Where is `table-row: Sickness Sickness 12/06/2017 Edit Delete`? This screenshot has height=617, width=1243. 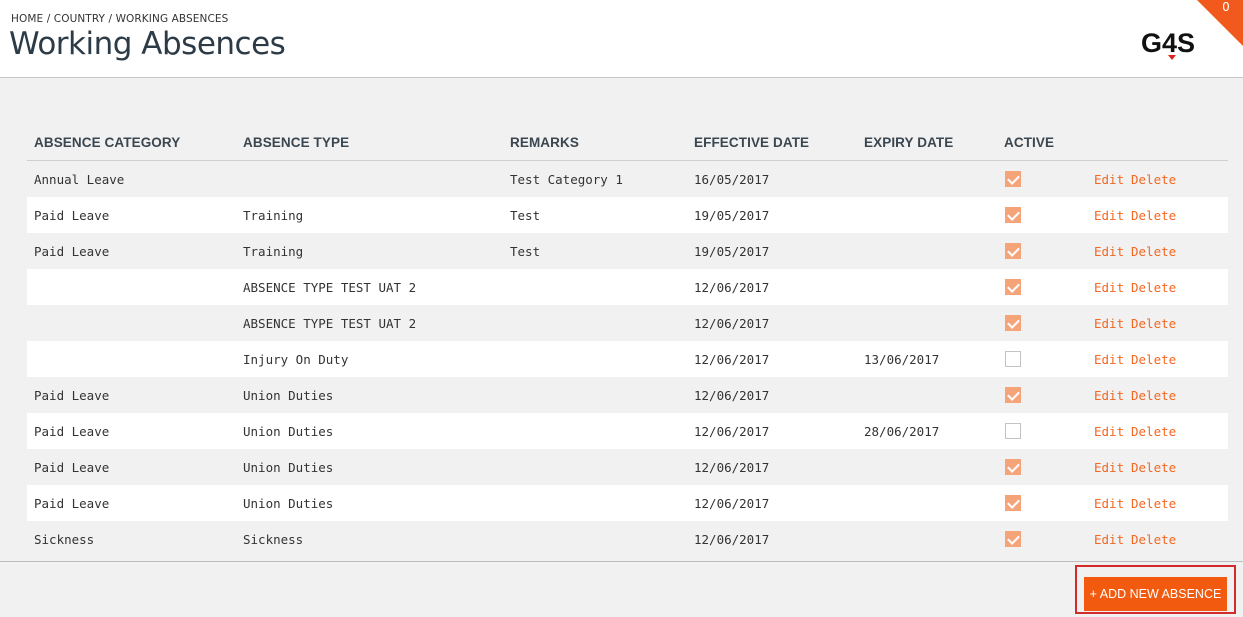 table-row: Sickness Sickness 12/06/2017 Edit Delete is located at coordinates (627, 539).